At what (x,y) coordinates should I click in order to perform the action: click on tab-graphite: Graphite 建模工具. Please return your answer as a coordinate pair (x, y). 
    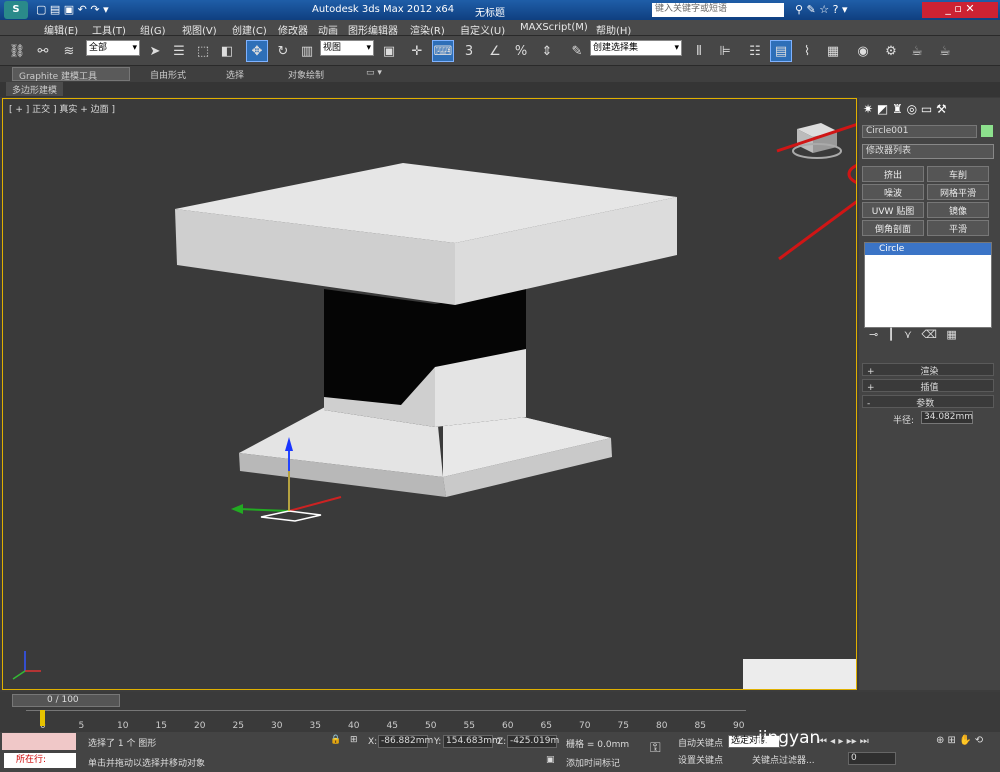
    Looking at the image, I should click on (71, 74).